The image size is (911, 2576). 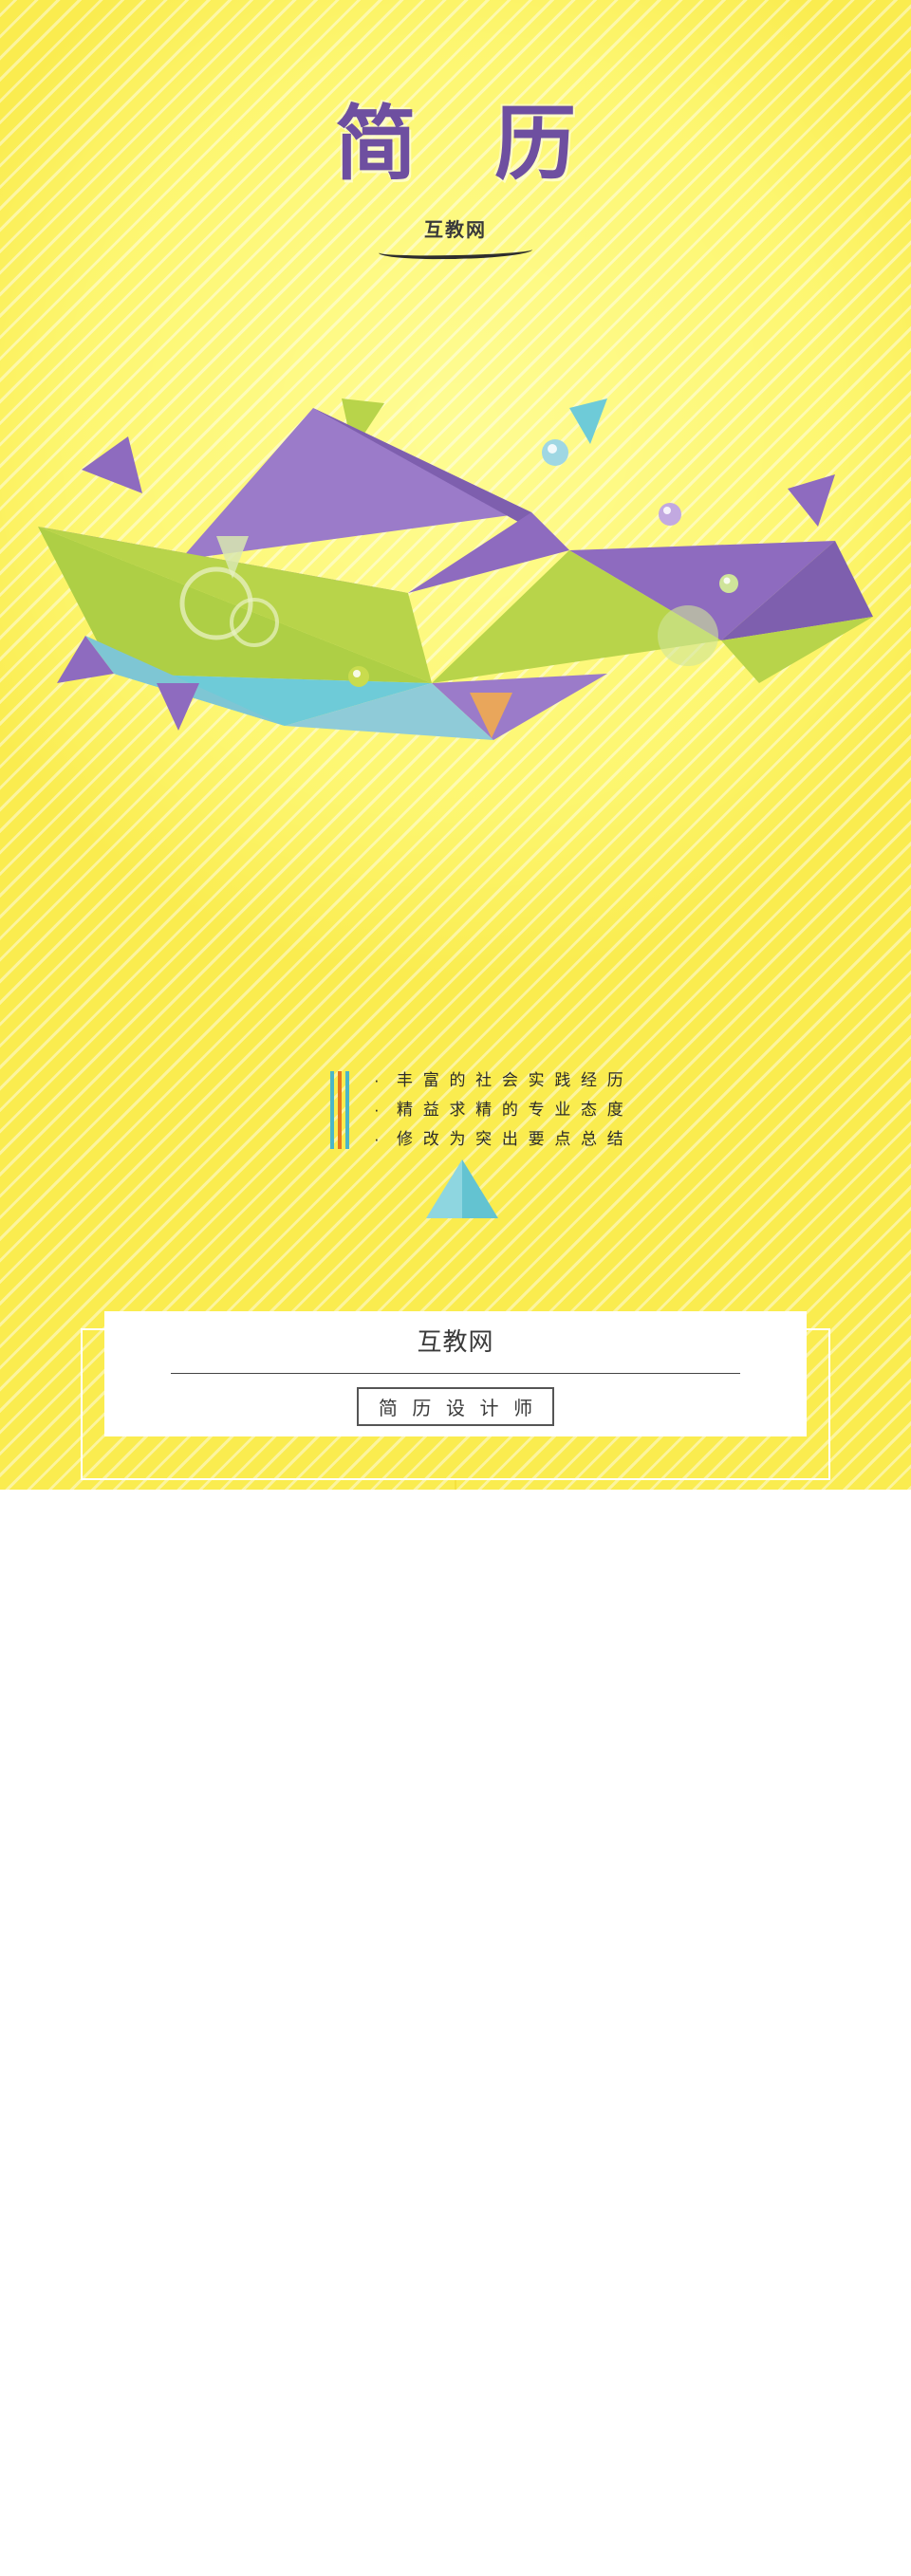 I want to click on card-connector-line, so click(x=455, y=1485).